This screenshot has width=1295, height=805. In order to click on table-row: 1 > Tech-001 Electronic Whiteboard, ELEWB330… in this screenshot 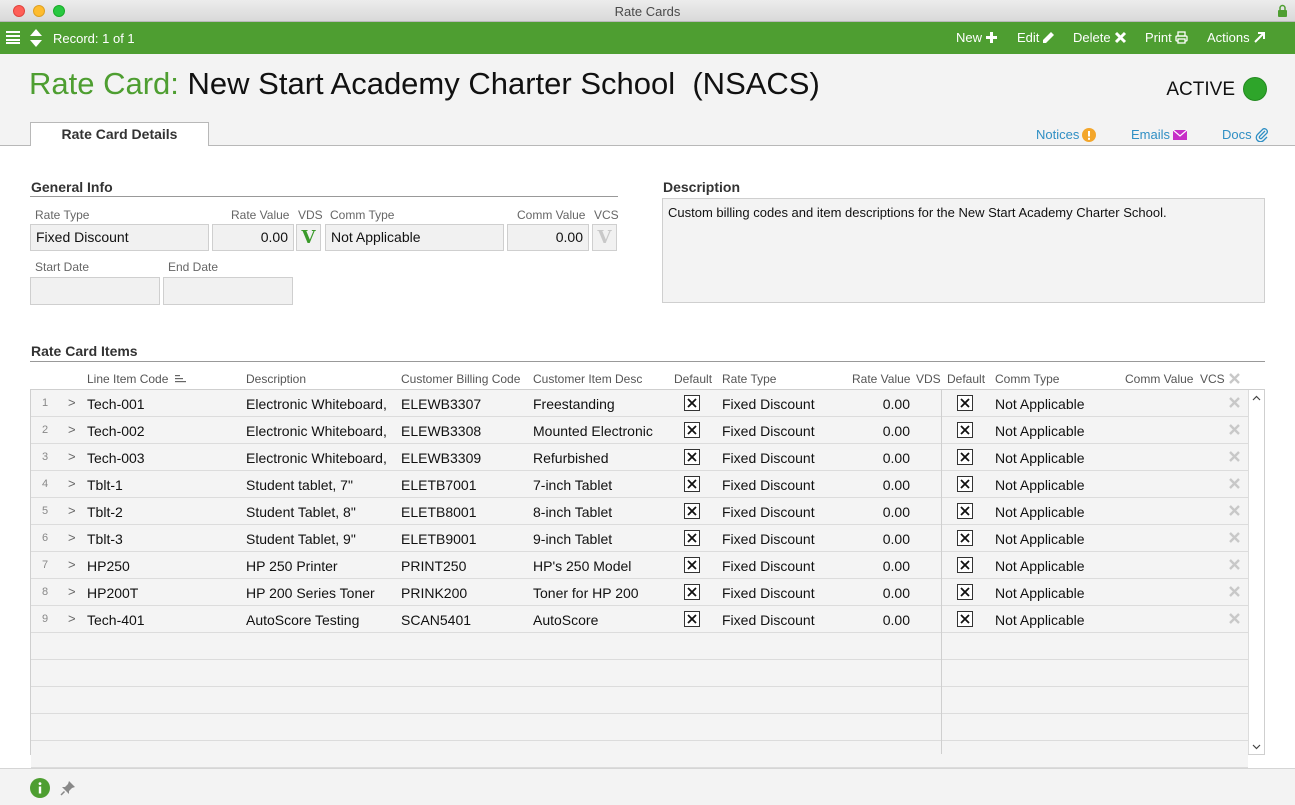, I will do `click(639, 403)`.